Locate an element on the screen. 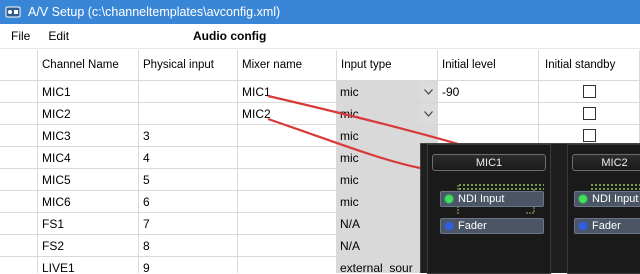 This screenshot has width=640, height=274. mixer-strip-mic2: MIC2 NDI Input Fader is located at coordinates (603, 209).